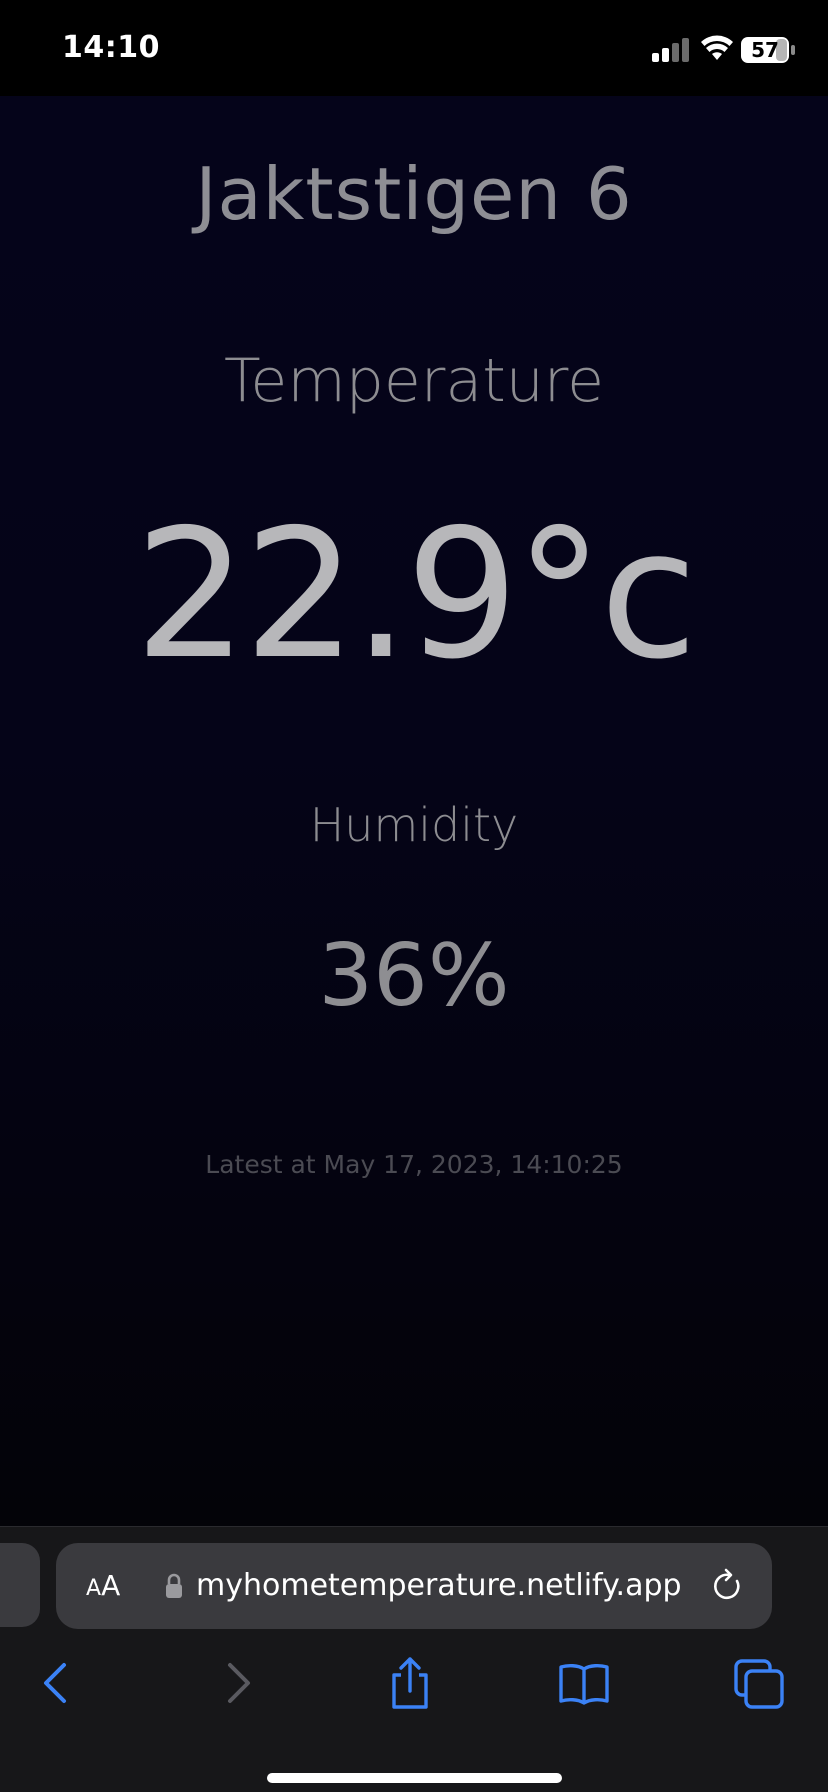 Image resolution: width=828 pixels, height=1792 pixels. What do you see at coordinates (760, 1683) in the screenshot?
I see `tabs-icon` at bounding box center [760, 1683].